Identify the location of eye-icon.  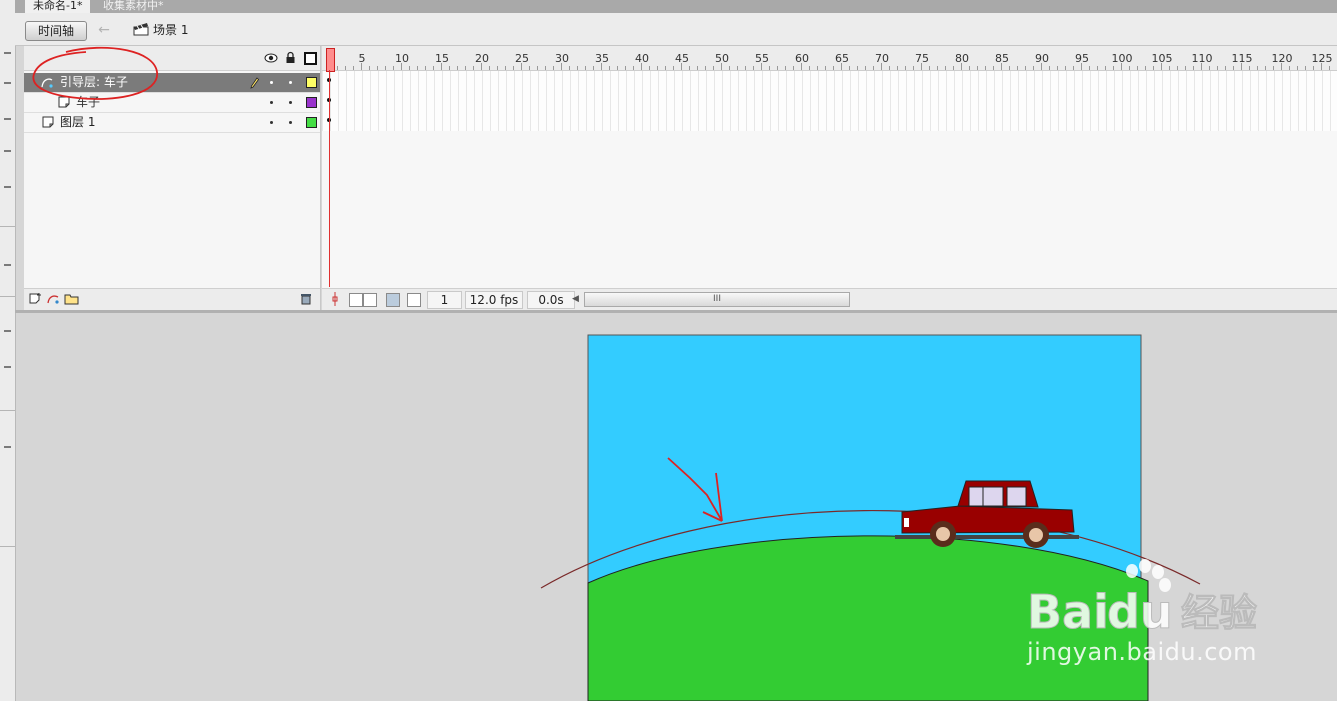
(271, 58).